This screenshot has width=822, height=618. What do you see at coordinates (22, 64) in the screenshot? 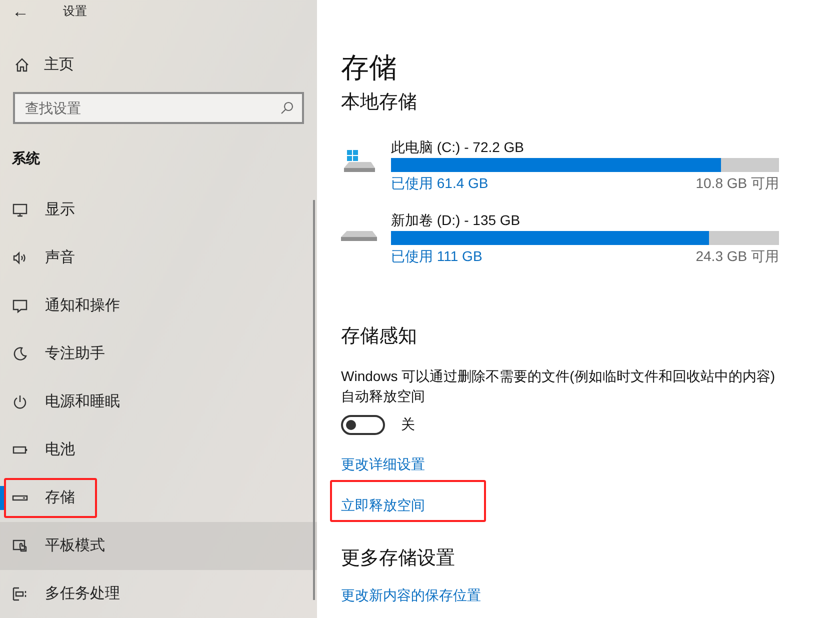
I see `home-icon` at bounding box center [22, 64].